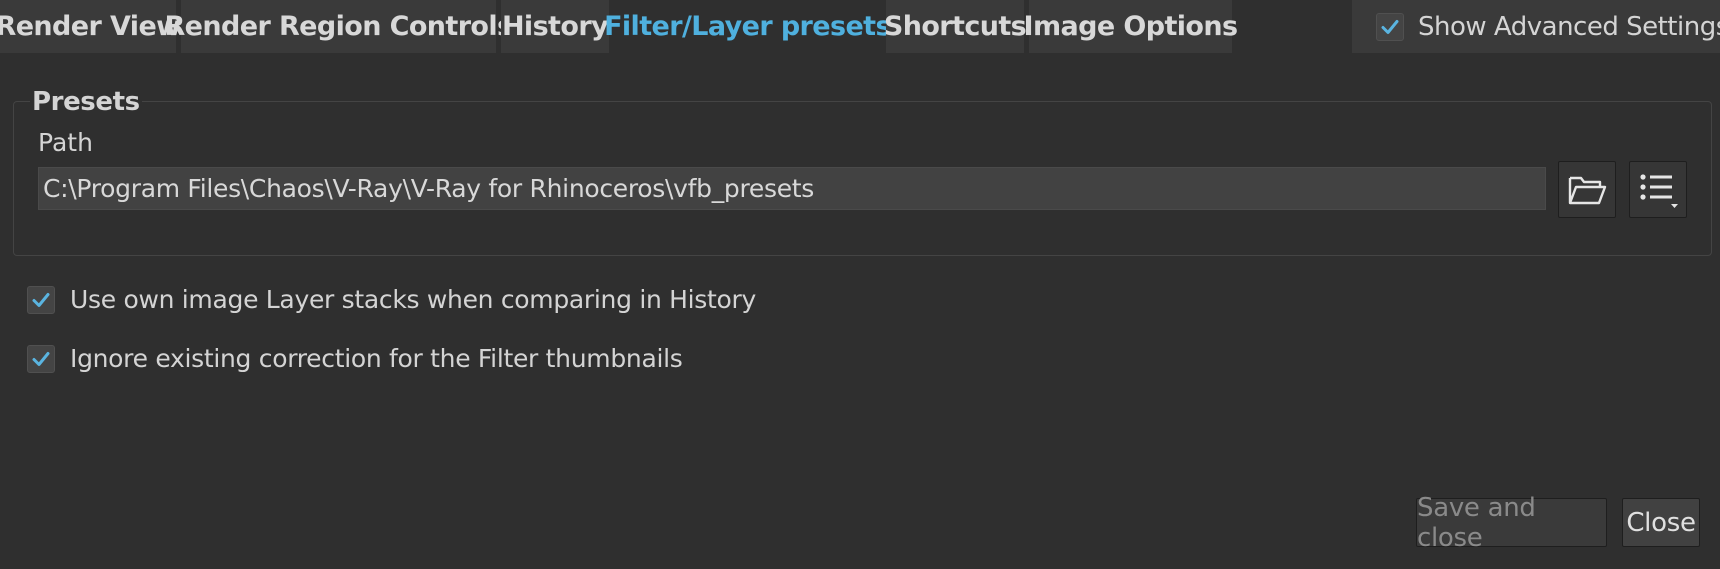  I want to click on tab-filter-layer-presets: Filter/Layer presets, so click(748, 26).